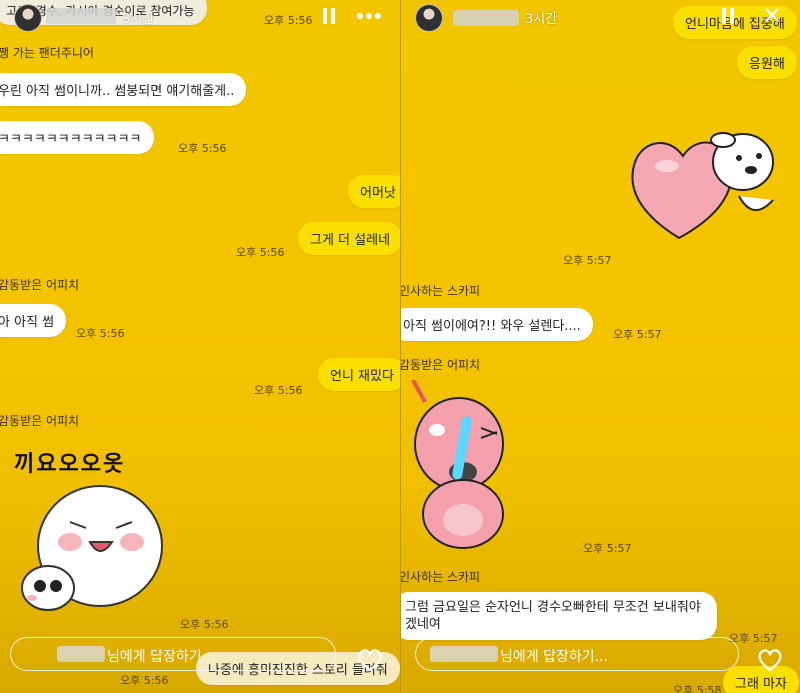 The height and width of the screenshot is (693, 800). Describe the element at coordinates (600, 19) in the screenshot. I see `story-header: 3시간 언니마음에 집중해` at that location.